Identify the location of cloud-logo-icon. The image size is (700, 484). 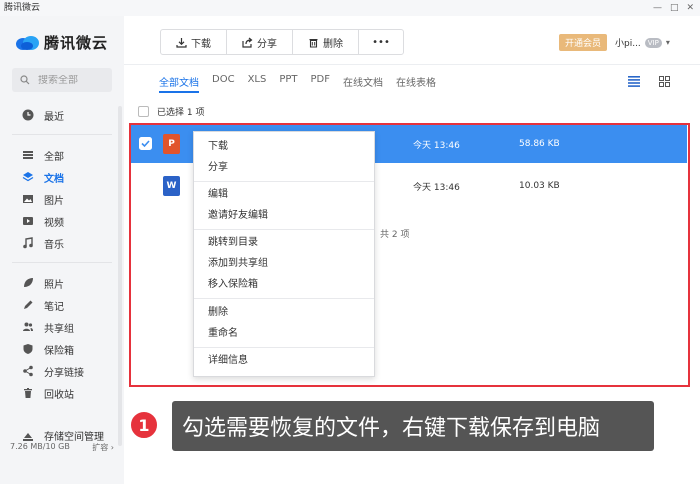
(27, 42).